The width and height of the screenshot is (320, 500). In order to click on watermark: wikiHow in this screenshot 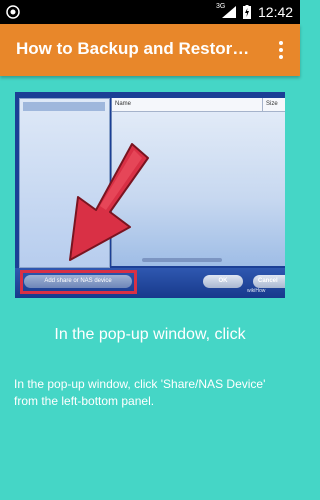, I will do `click(256, 291)`.